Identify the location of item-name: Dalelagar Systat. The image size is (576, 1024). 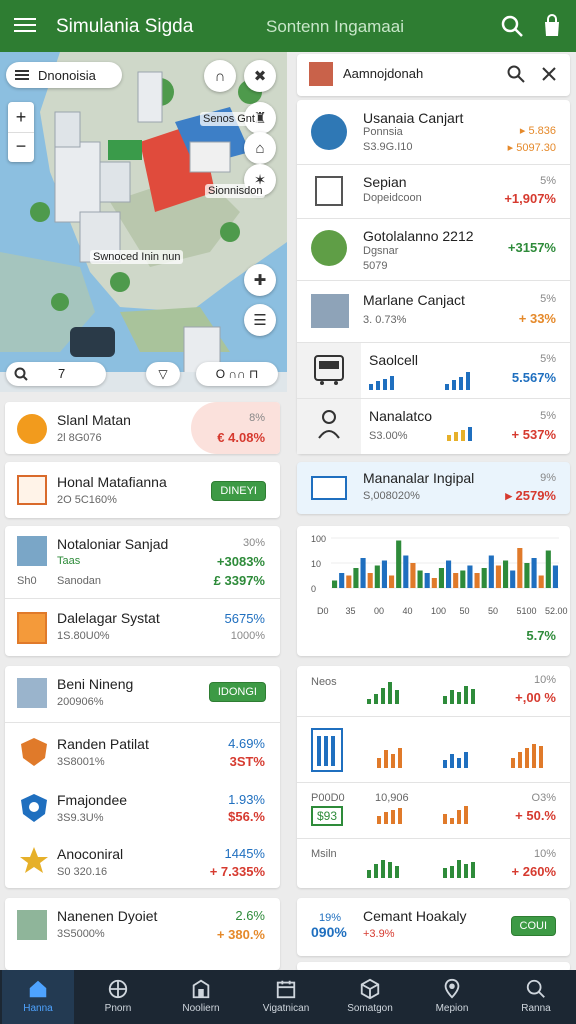
(108, 618).